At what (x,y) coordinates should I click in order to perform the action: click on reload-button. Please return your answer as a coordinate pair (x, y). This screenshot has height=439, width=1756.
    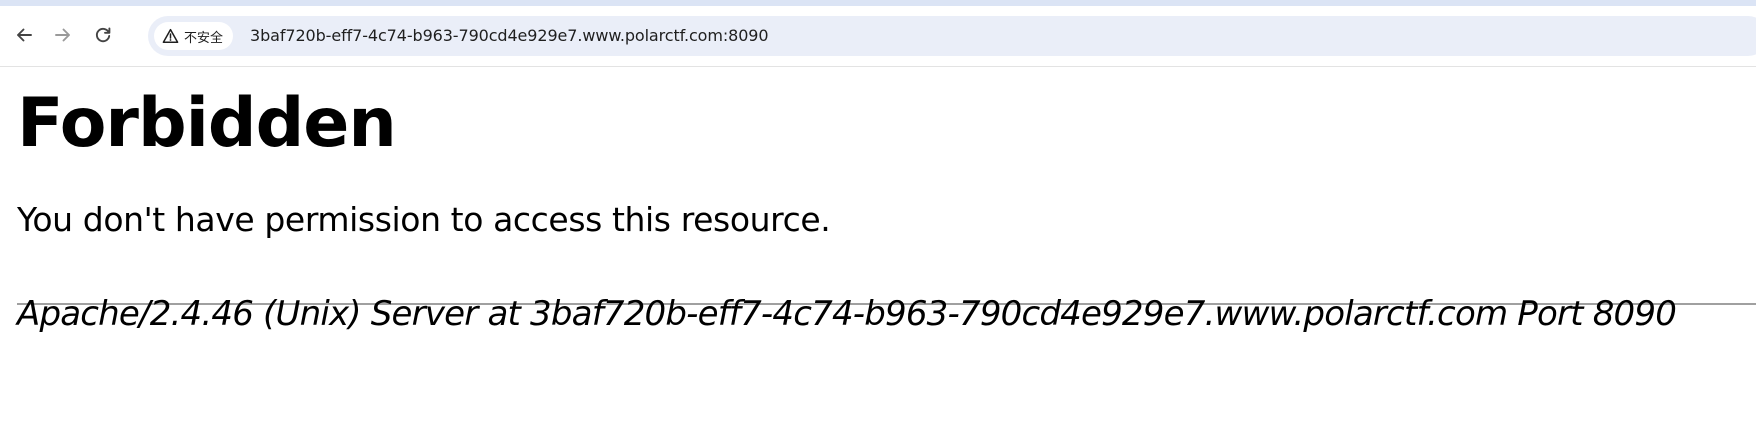
    Looking at the image, I should click on (103, 35).